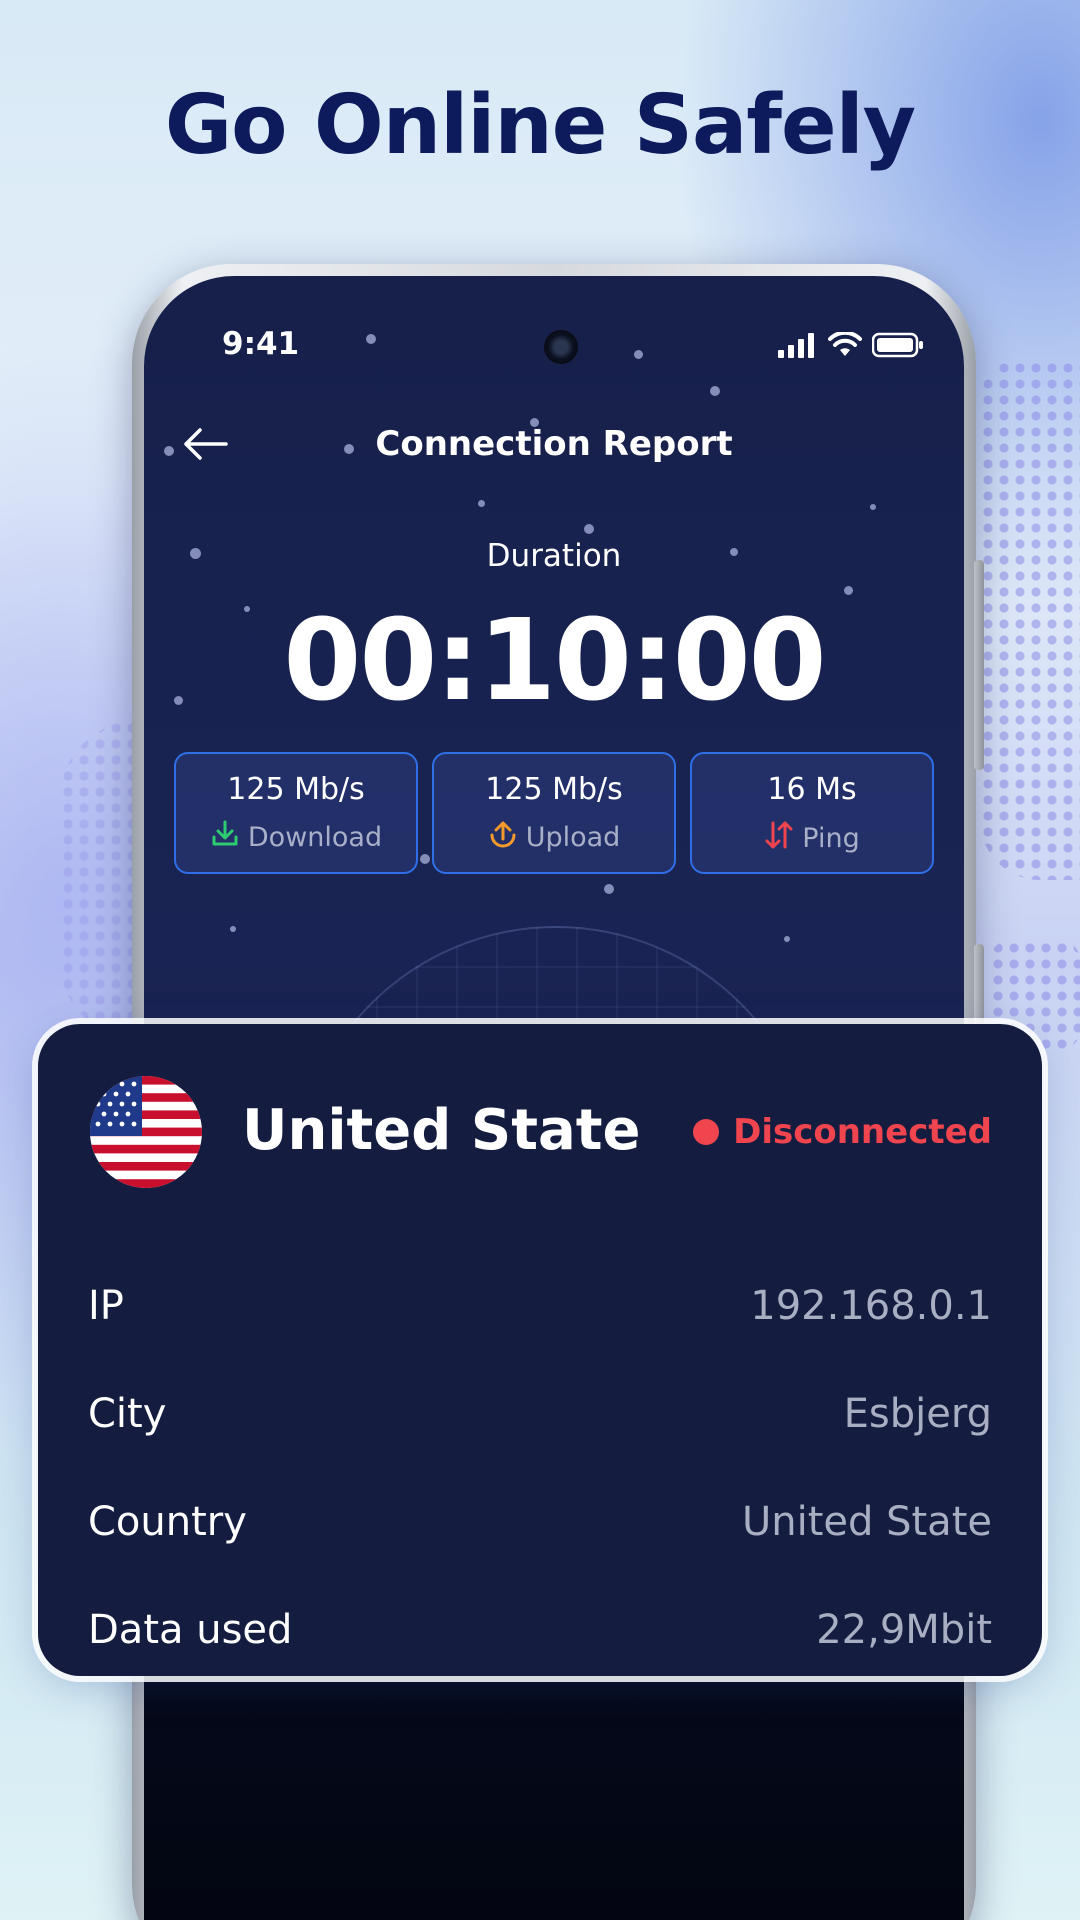 The height and width of the screenshot is (1920, 1080). What do you see at coordinates (540, 1414) in the screenshot?
I see `info-row-city: City Esbjerg` at bounding box center [540, 1414].